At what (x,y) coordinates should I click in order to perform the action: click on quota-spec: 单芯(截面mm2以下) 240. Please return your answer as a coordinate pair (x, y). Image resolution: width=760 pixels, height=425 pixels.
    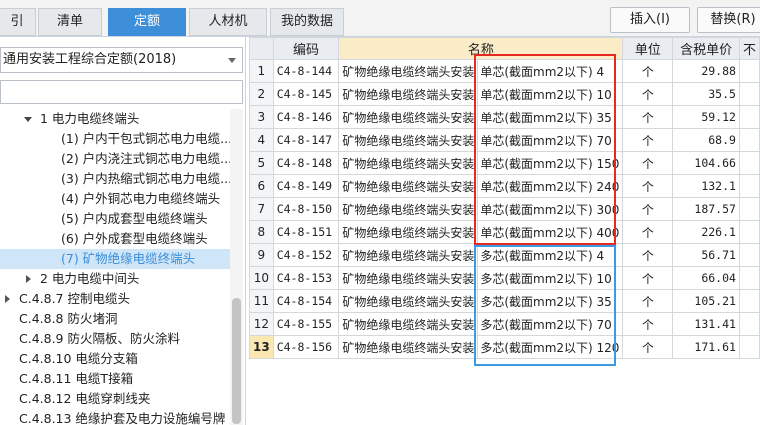
    Looking at the image, I should click on (550, 186).